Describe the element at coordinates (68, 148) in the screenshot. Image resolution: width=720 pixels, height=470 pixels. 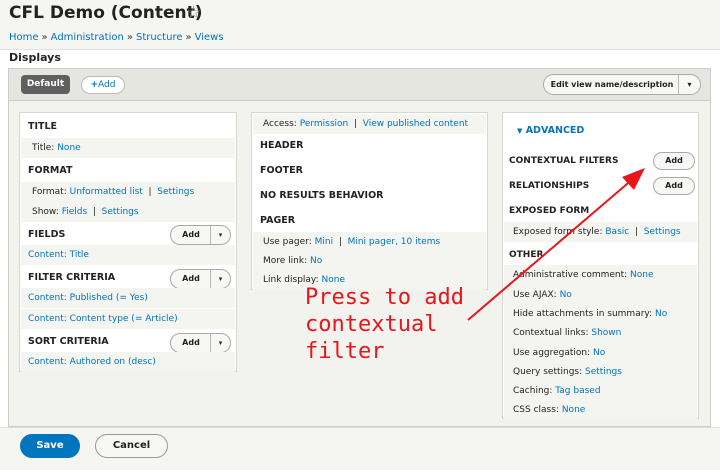
I see `title-value-link: None` at that location.